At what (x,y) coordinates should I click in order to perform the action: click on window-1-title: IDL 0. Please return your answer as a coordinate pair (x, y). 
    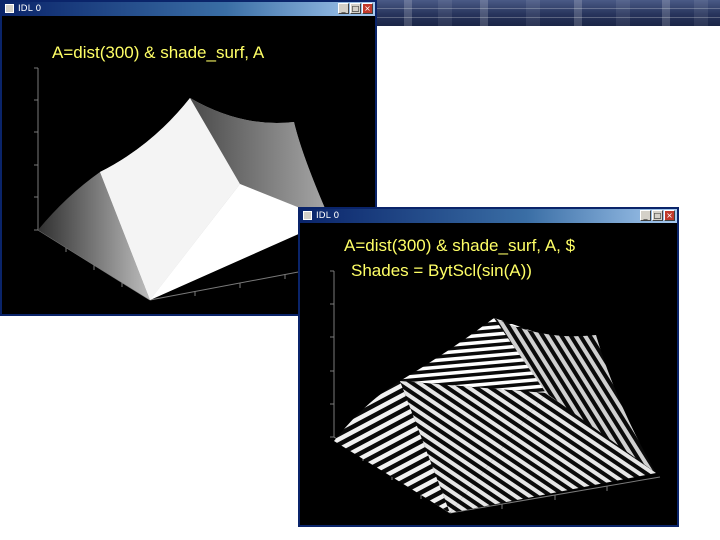
    Looking at the image, I should click on (30, 9).